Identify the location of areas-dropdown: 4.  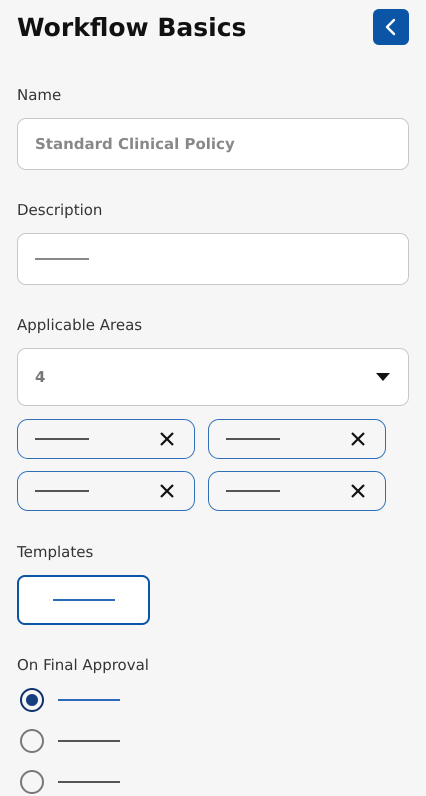
(213, 377).